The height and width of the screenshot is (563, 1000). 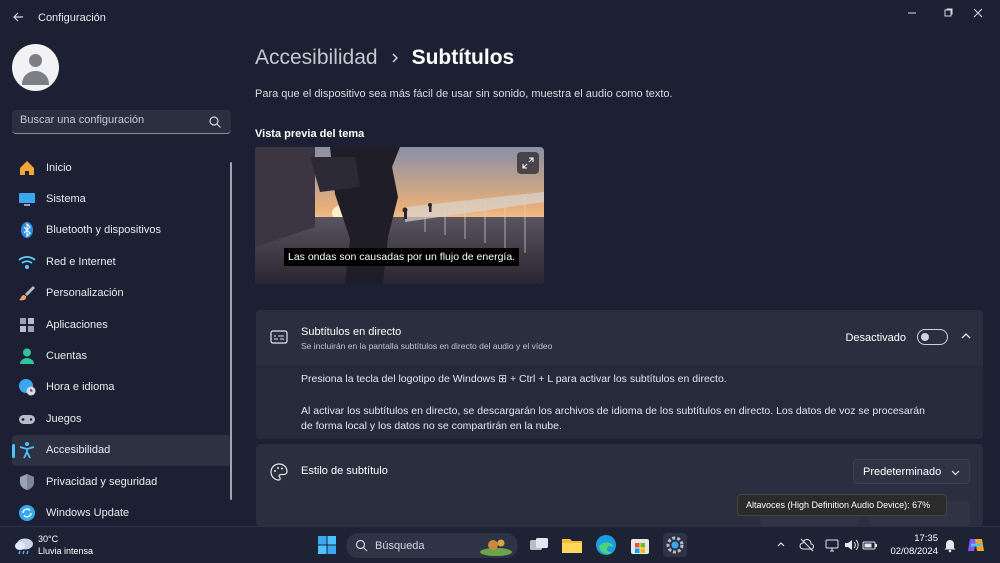 What do you see at coordinates (955, 473) in the screenshot?
I see `chevron-down-icon` at bounding box center [955, 473].